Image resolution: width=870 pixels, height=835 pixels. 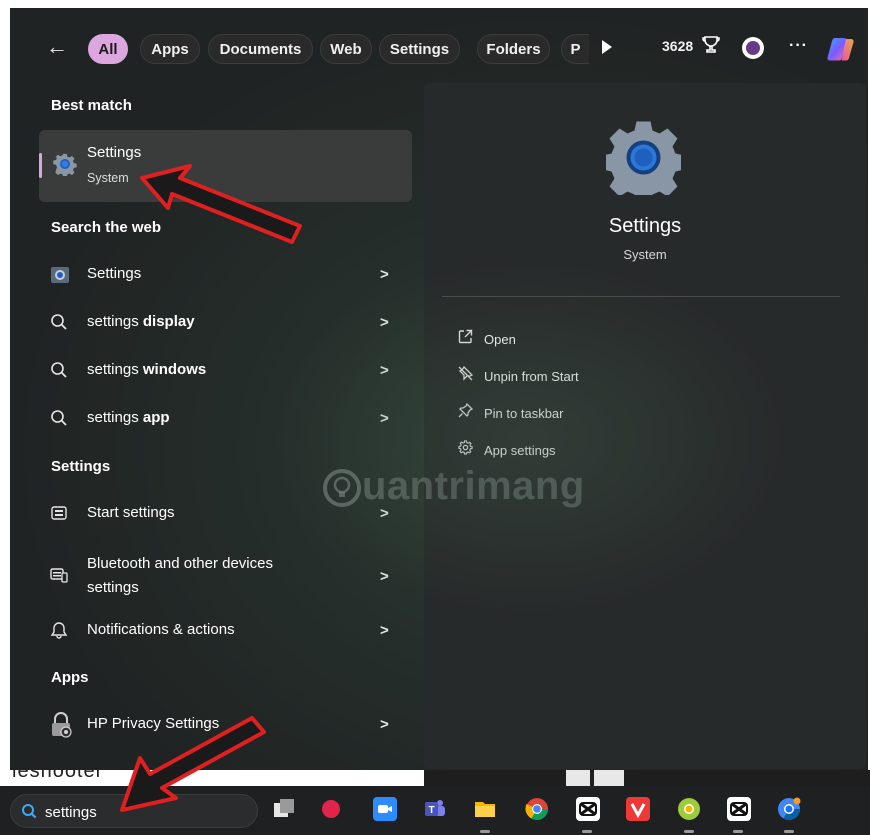 I want to click on best-match-settings: Settings System, so click(x=225, y=166).